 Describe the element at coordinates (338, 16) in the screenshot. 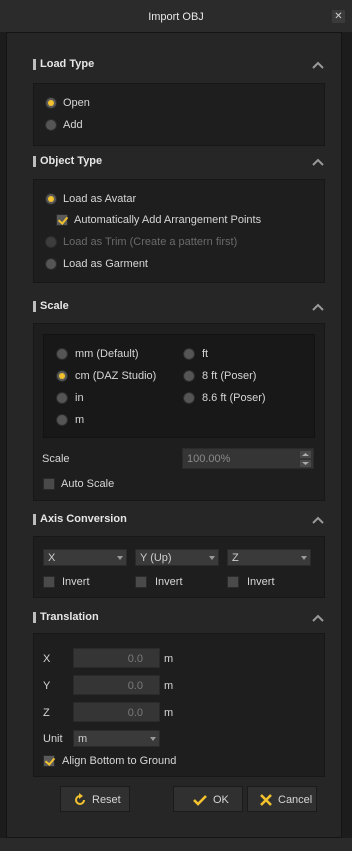

I see `close-icon: ✕` at that location.